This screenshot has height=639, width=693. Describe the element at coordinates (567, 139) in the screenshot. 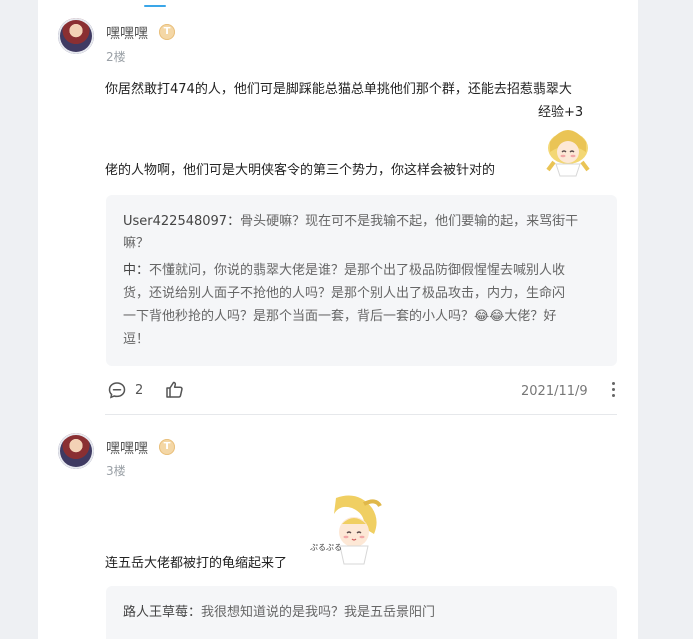

I see `sticker-image: 经验+3` at that location.